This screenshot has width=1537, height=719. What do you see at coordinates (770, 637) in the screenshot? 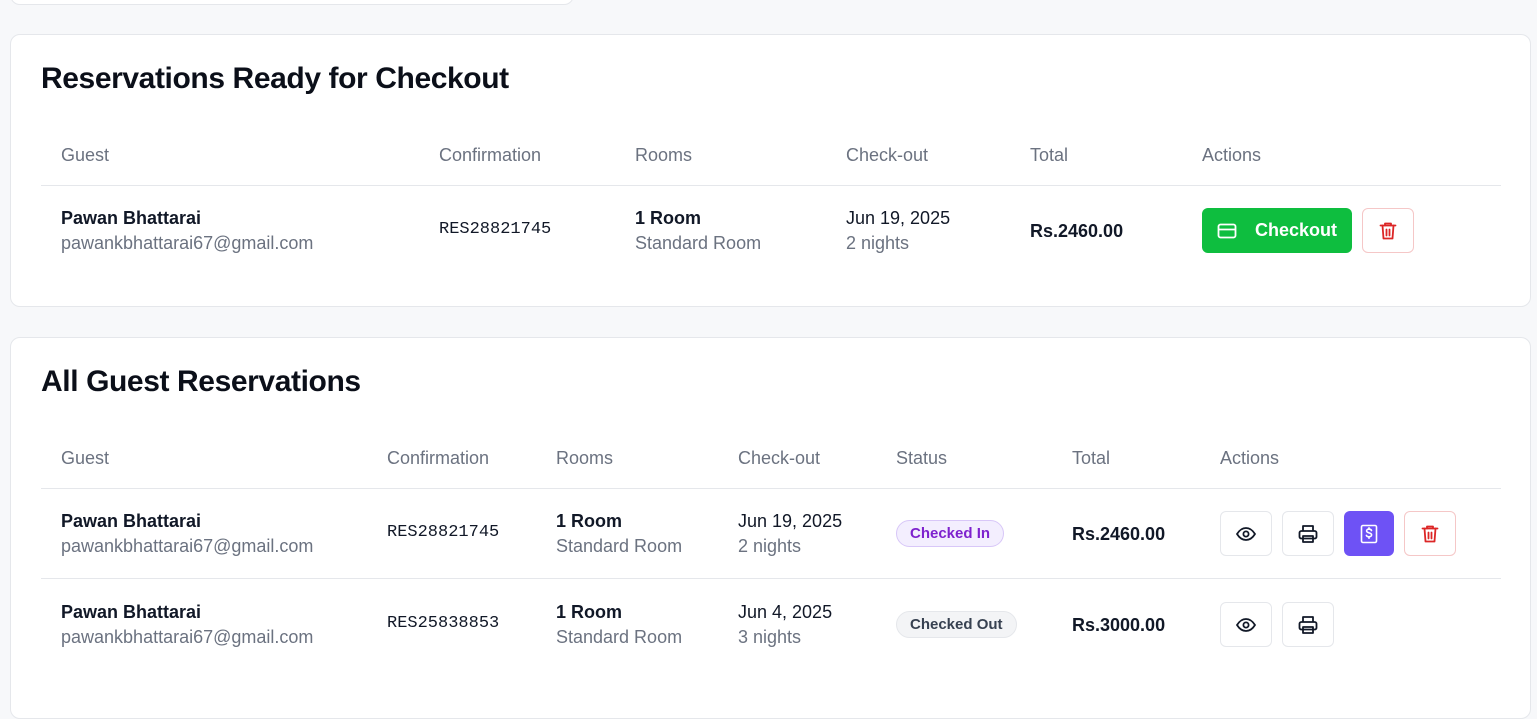
I see `nights-count: 3 nights` at bounding box center [770, 637].